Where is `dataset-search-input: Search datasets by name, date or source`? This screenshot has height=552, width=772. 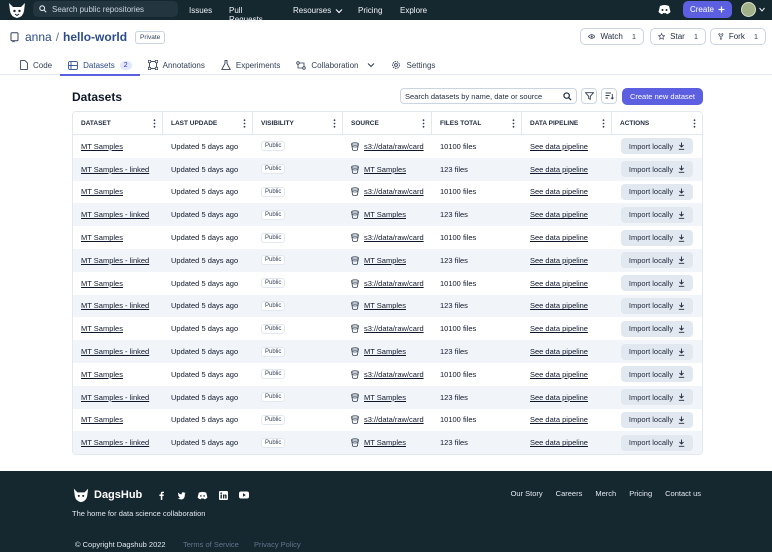 dataset-search-input: Search datasets by name, date or source is located at coordinates (488, 96).